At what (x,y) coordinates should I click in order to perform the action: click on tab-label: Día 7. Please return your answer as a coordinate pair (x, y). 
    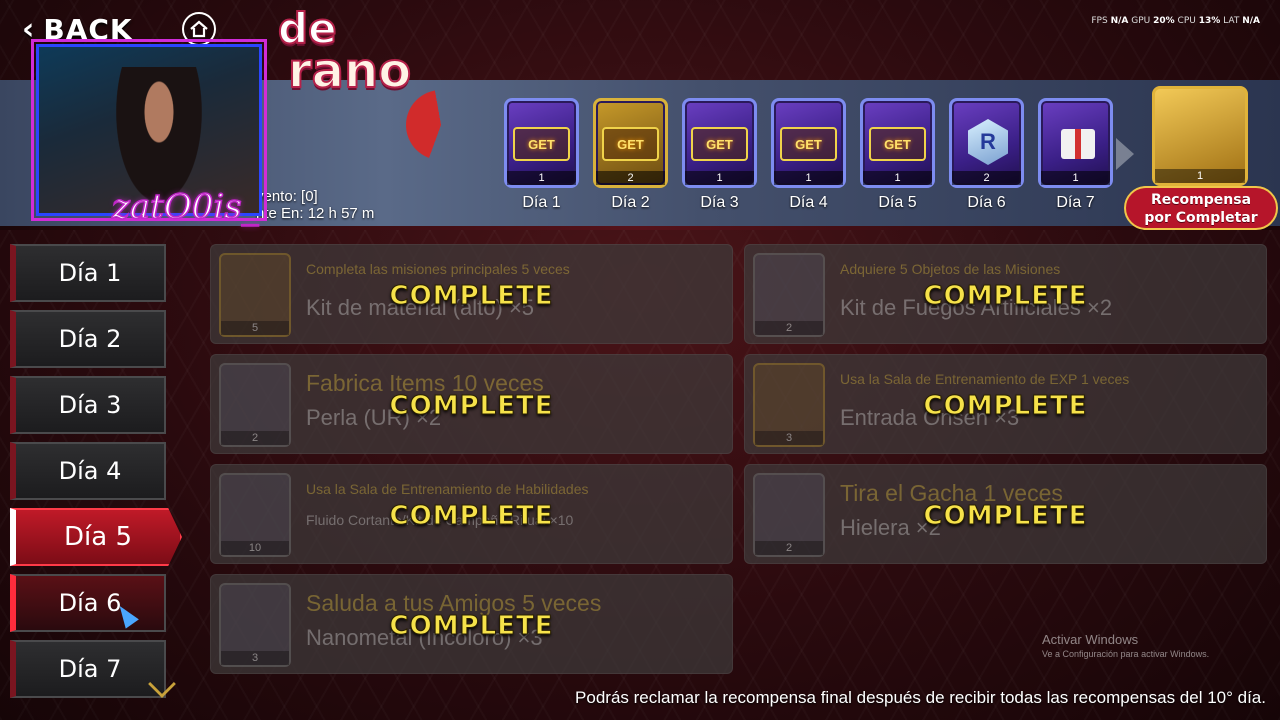
    Looking at the image, I should click on (90, 669).